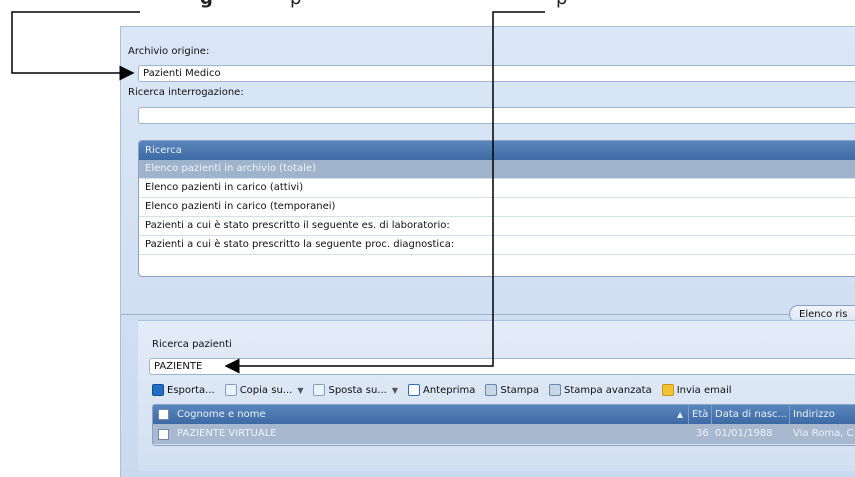 Image resolution: width=855 pixels, height=477 pixels. What do you see at coordinates (75, 46) in the screenshot?
I see `callout-arrow-archive` at bounding box center [75, 46].